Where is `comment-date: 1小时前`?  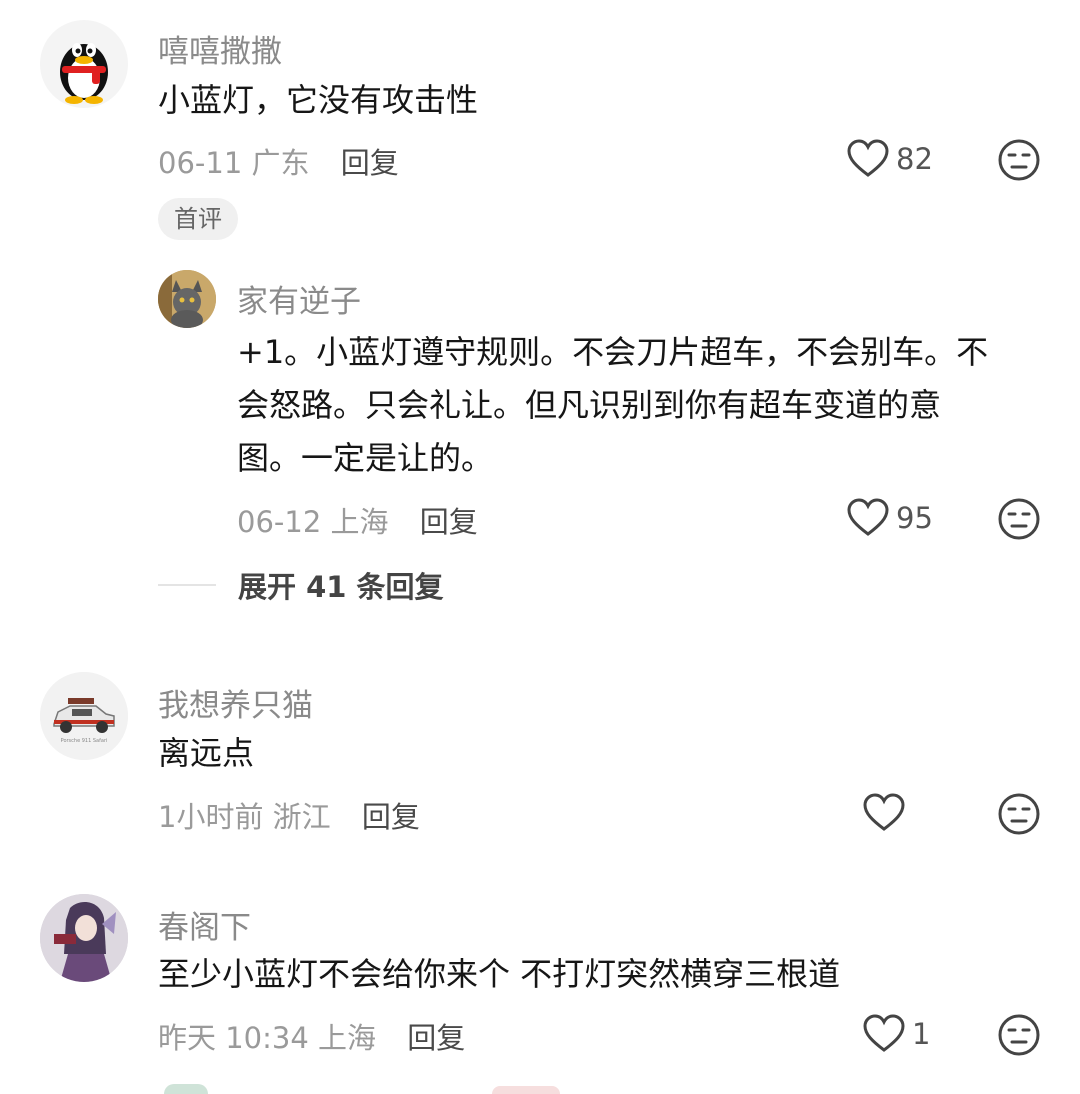 comment-date: 1小时前 is located at coordinates (211, 817).